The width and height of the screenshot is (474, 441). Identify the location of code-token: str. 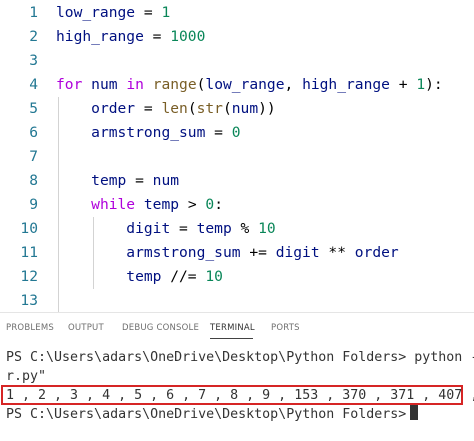
(209, 108).